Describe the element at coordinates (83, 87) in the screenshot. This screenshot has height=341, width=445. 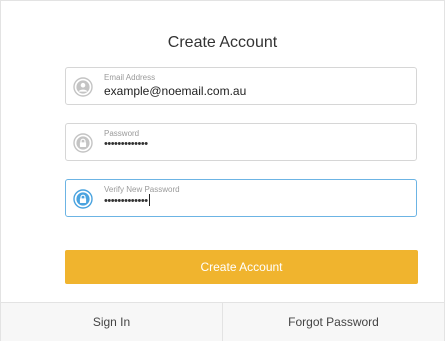
I see `user-icon` at that location.